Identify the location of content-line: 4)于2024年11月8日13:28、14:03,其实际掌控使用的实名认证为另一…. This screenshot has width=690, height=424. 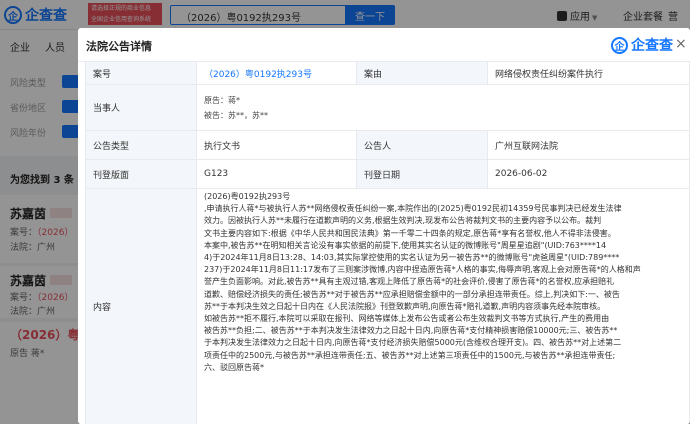
(412, 258).